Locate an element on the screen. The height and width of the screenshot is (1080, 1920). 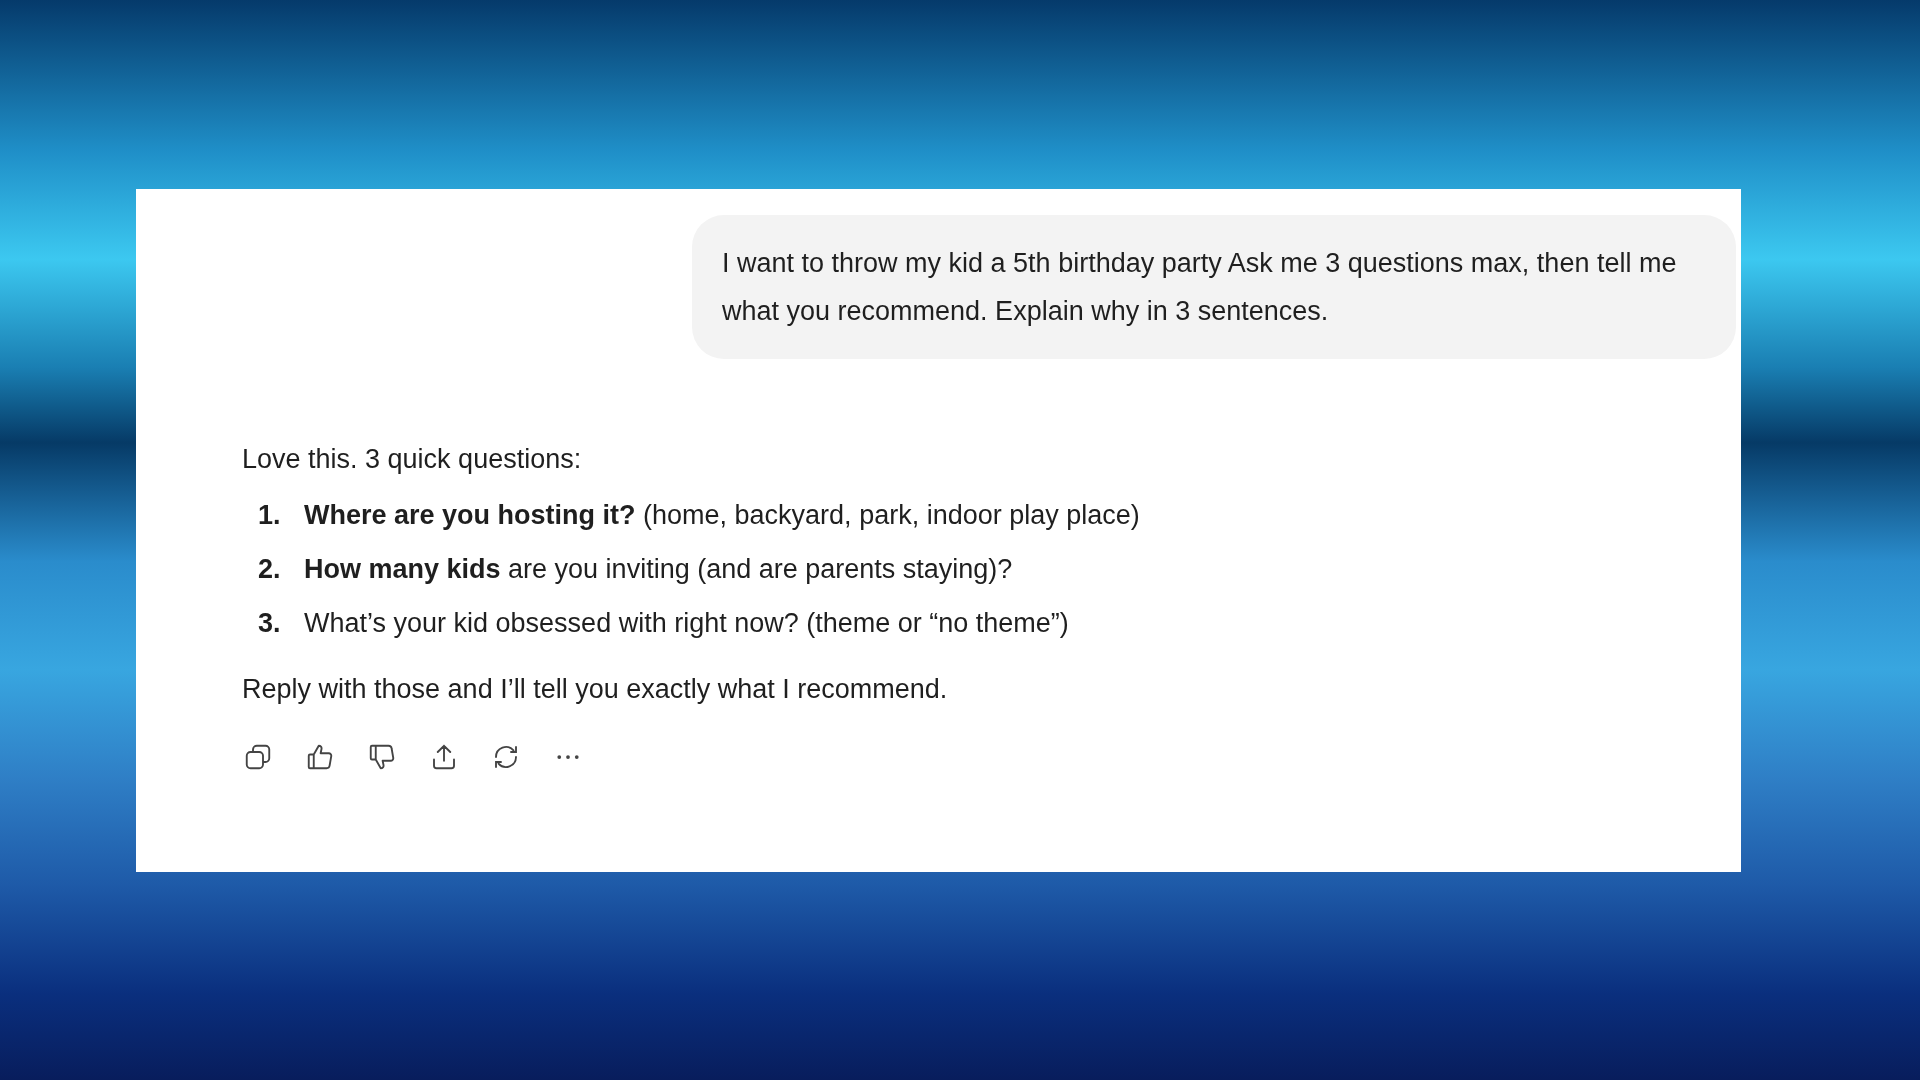
list-number: 3. is located at coordinates (269, 623).